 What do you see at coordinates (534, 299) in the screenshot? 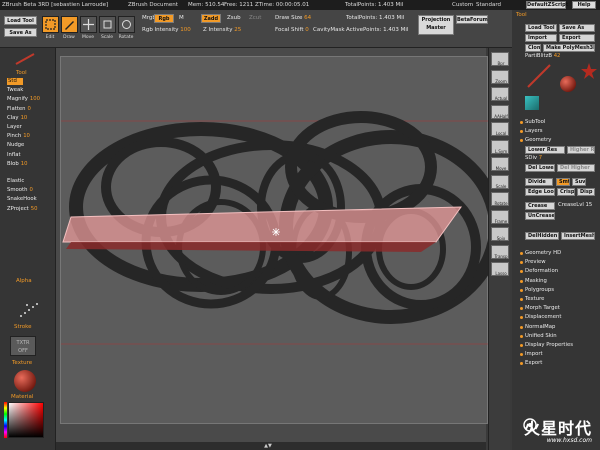
I see `tool-menu-item: Texture` at bounding box center [534, 299].